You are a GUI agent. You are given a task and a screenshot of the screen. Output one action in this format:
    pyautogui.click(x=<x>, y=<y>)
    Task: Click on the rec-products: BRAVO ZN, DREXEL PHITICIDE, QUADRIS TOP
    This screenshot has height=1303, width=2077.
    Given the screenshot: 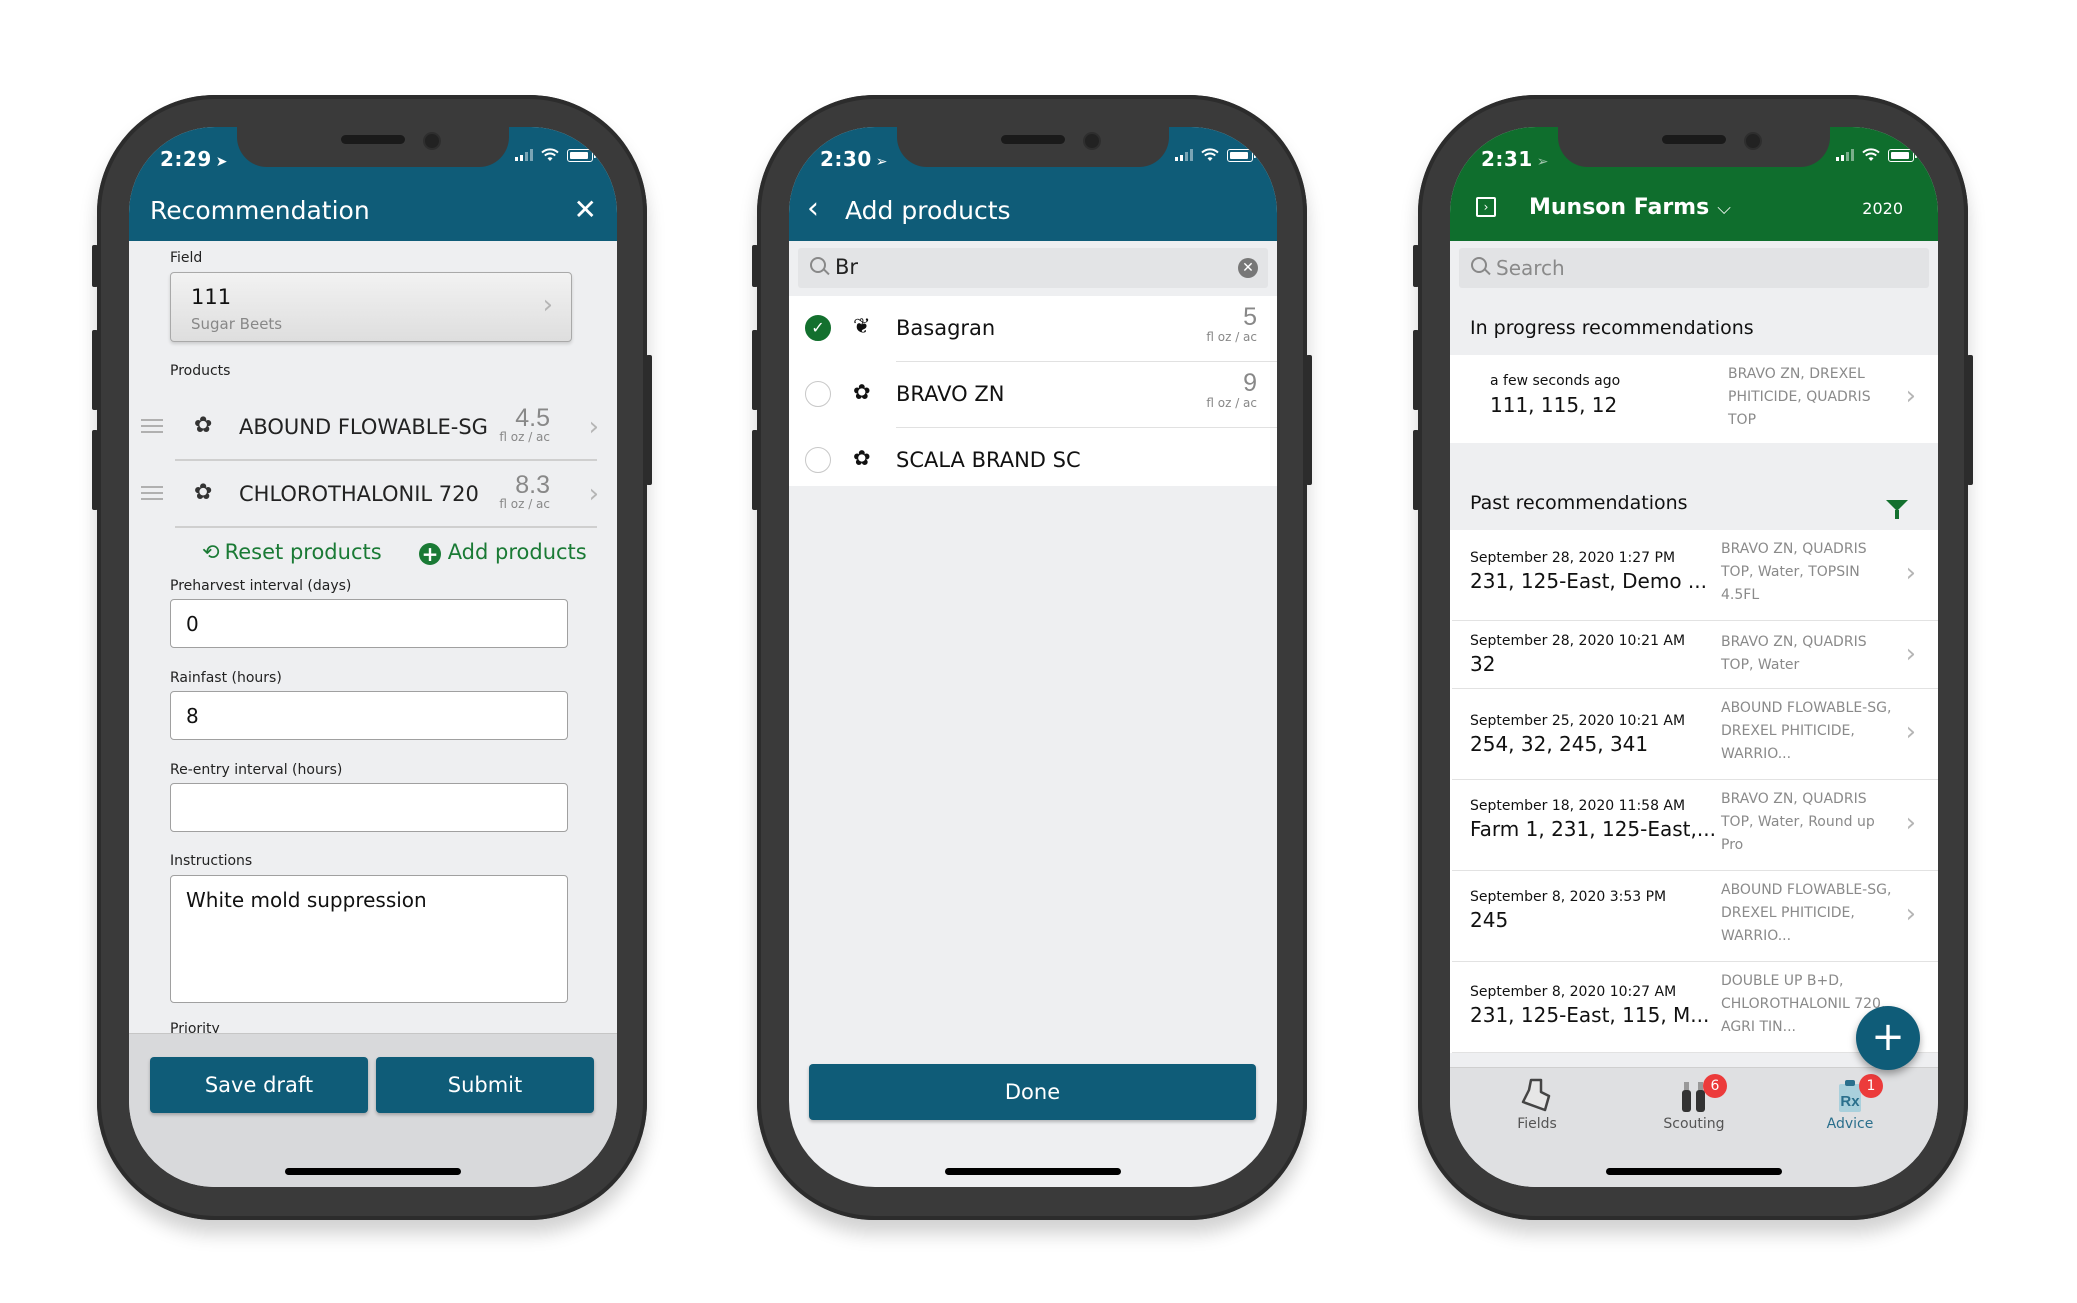 What is the action you would take?
    pyautogui.click(x=1799, y=397)
    